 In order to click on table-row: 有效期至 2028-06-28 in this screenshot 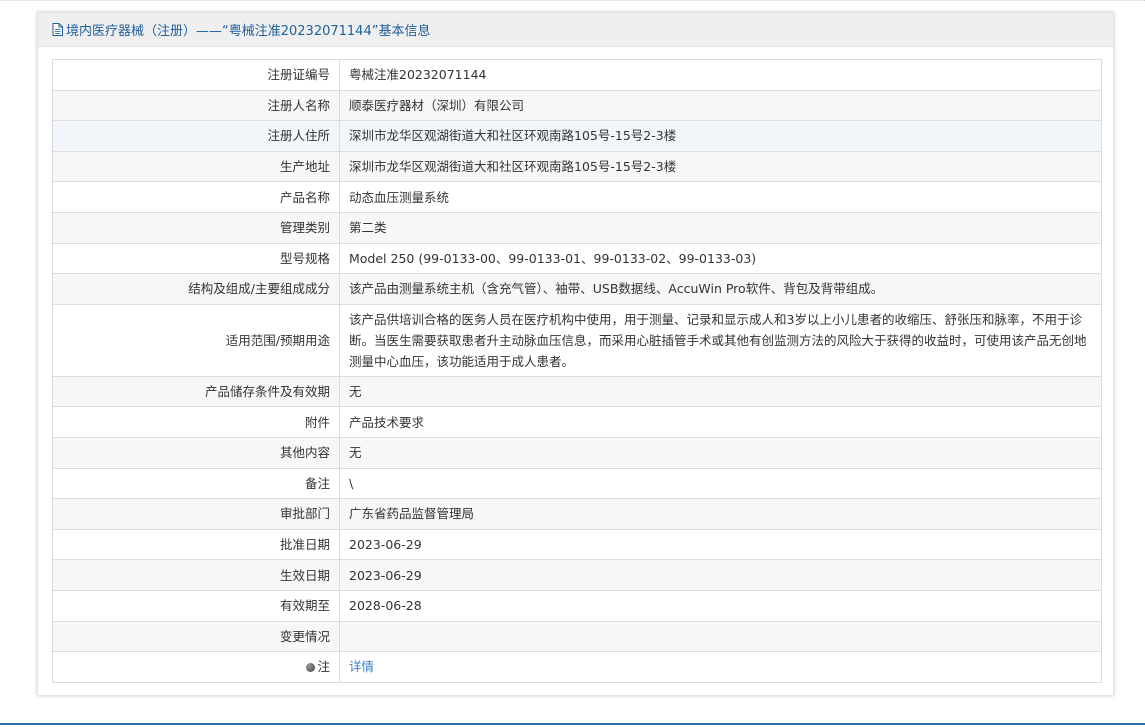, I will do `click(577, 605)`.